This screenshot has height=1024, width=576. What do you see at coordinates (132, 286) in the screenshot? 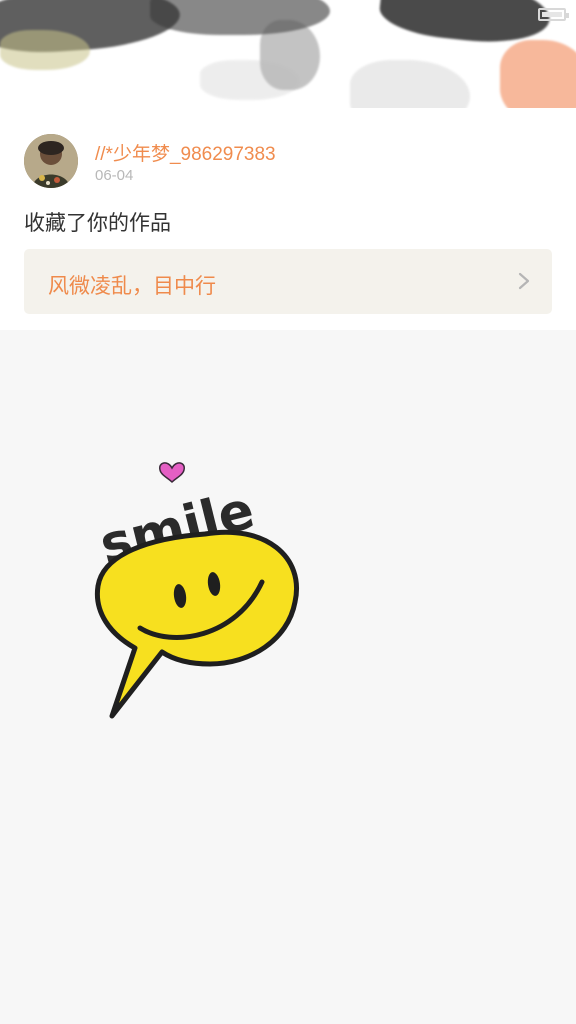
I see `work-title: 风微凌乱，目中行` at bounding box center [132, 286].